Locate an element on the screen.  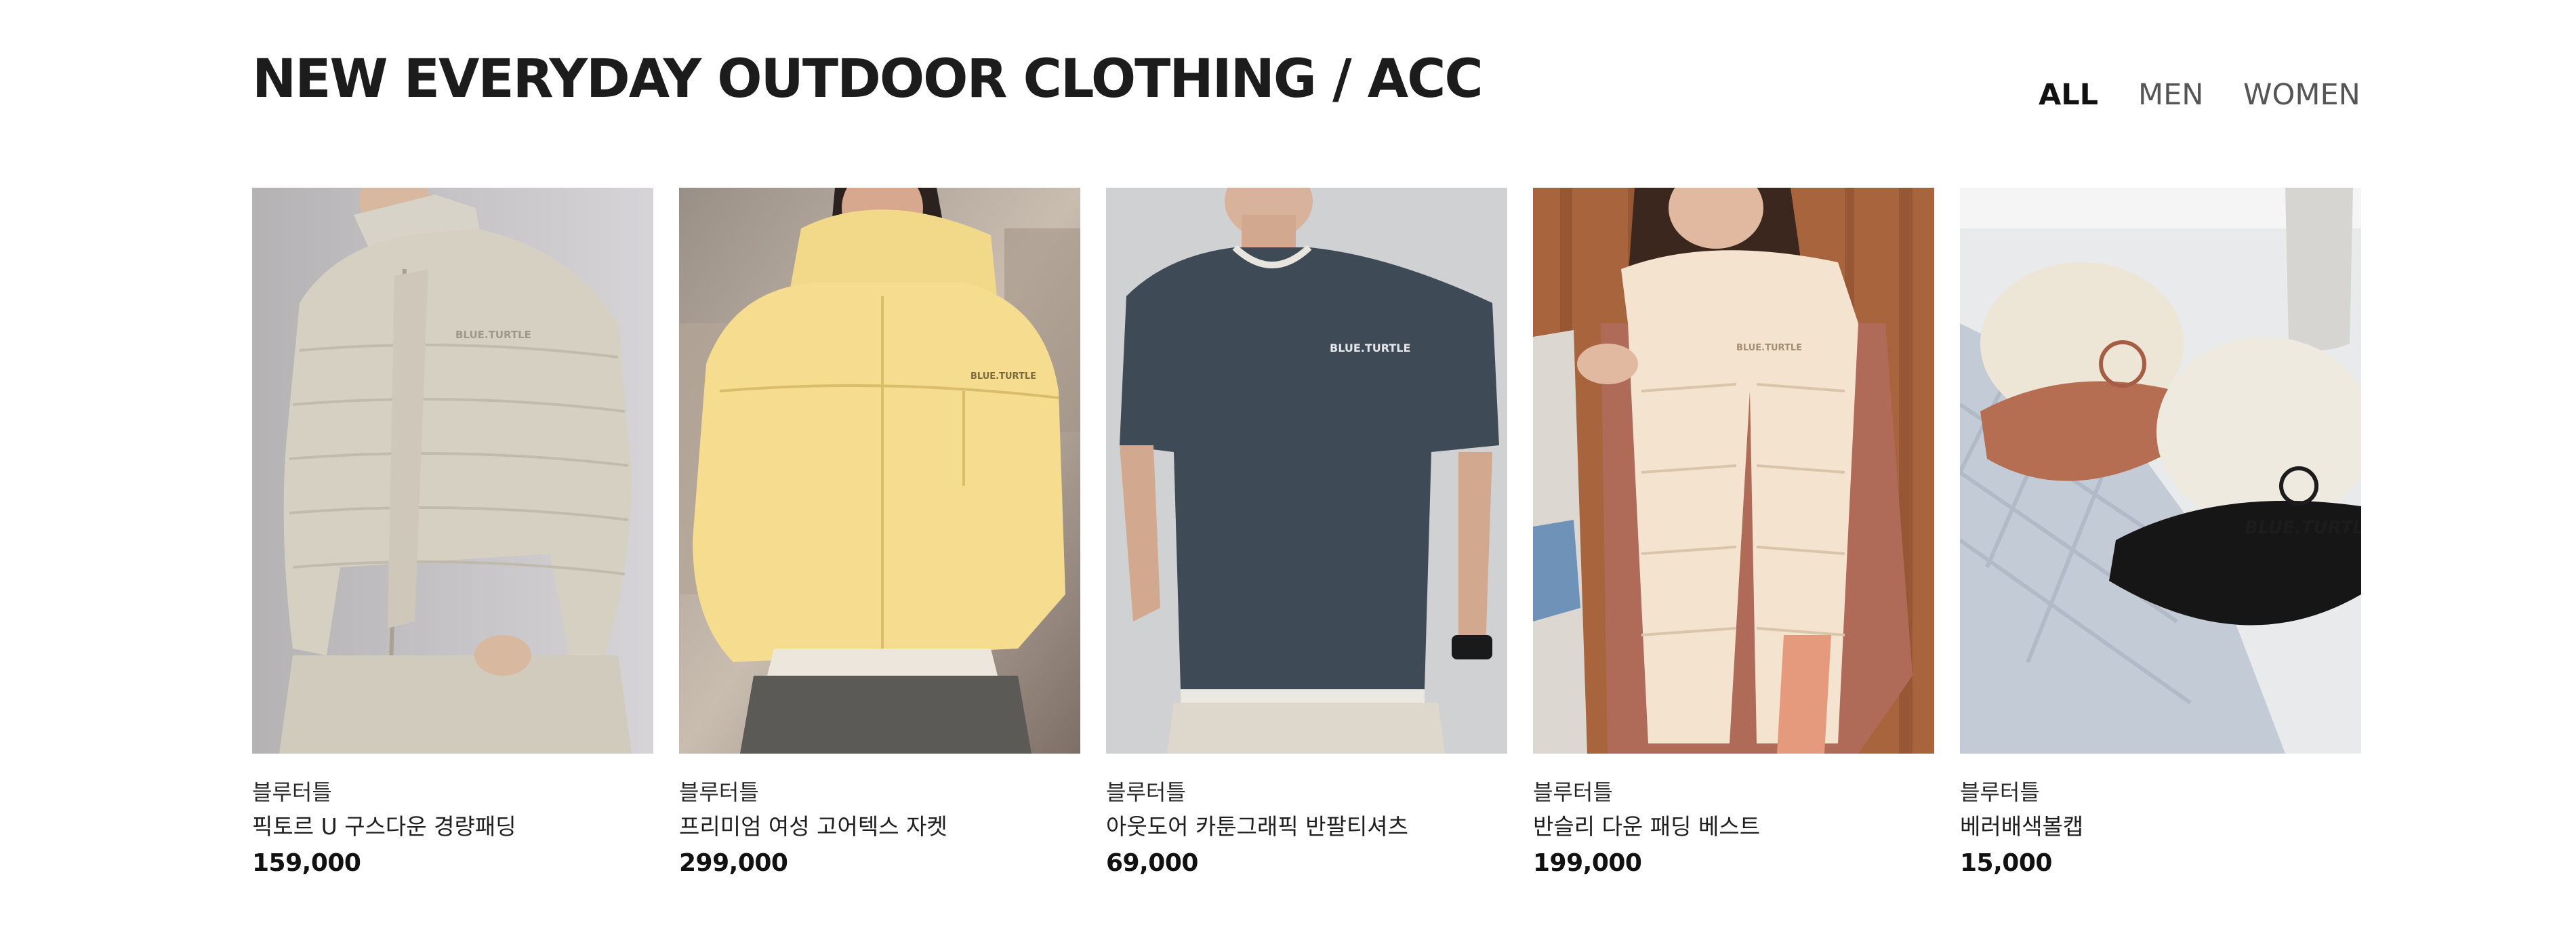
product-card: BLUE.TURTLE 블루터틀 베러배색볼캡 15,000 is located at coordinates (2161, 543).